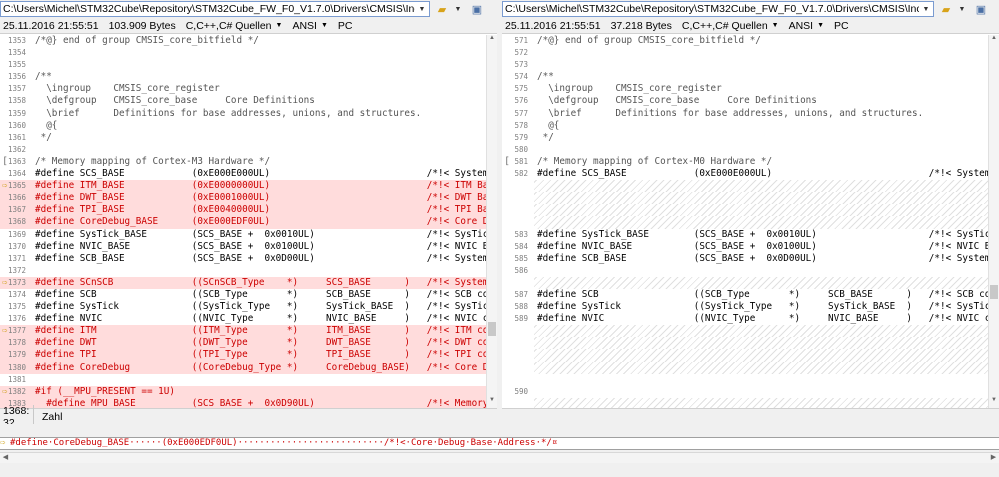  What do you see at coordinates (243, 89) in the screenshot?
I see `code-line: 1357 \ingroup CMSIS_core_register` at bounding box center [243, 89].